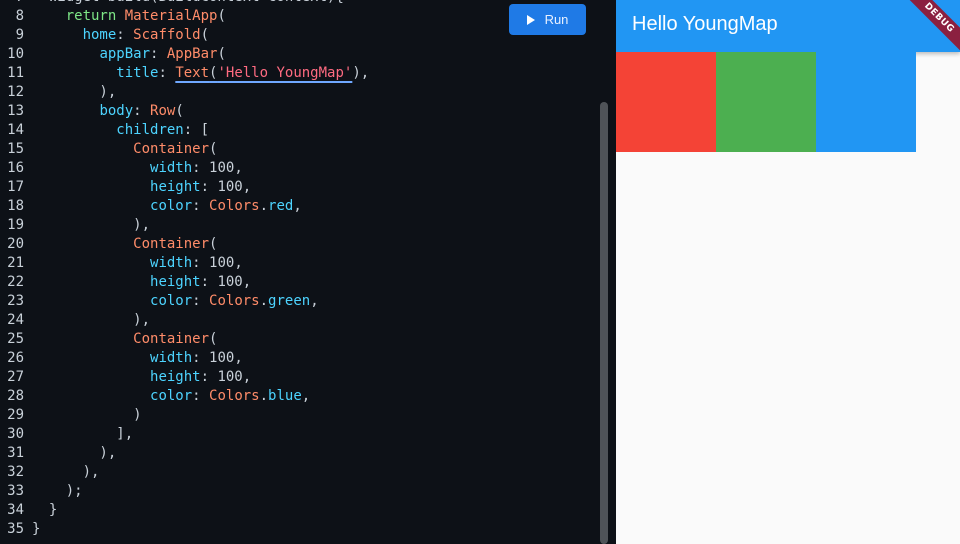 This screenshot has width=960, height=544. What do you see at coordinates (184, 244) in the screenshot?
I see `code-line: 20 Container(` at bounding box center [184, 244].